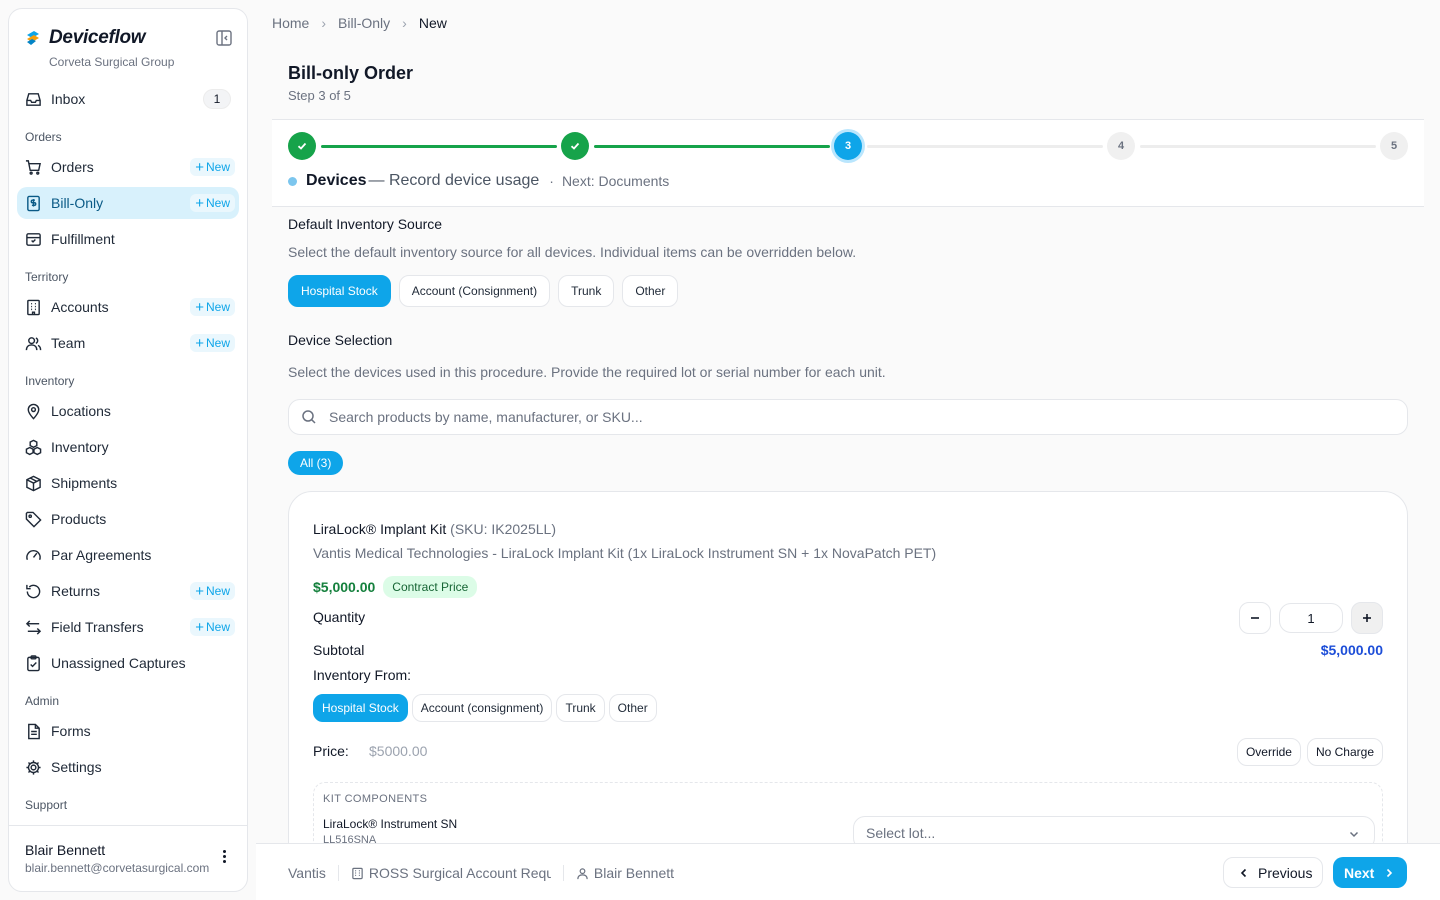 The width and height of the screenshot is (1440, 900). I want to click on new-return-button: + New, so click(212, 591).